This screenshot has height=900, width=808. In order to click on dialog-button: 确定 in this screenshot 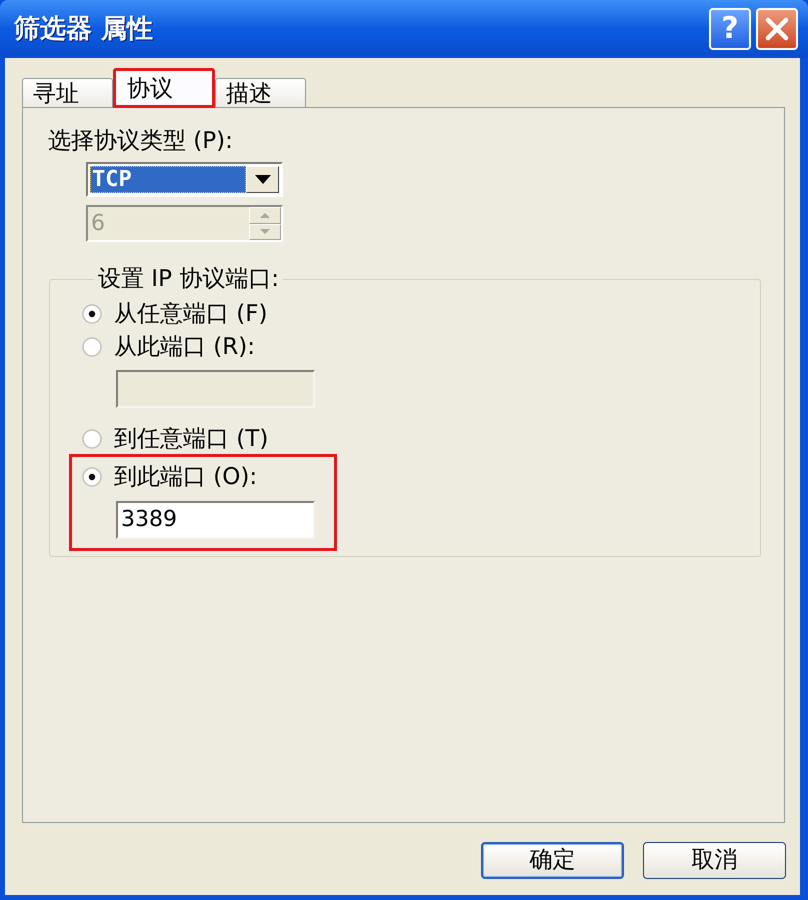, I will do `click(552, 860)`.